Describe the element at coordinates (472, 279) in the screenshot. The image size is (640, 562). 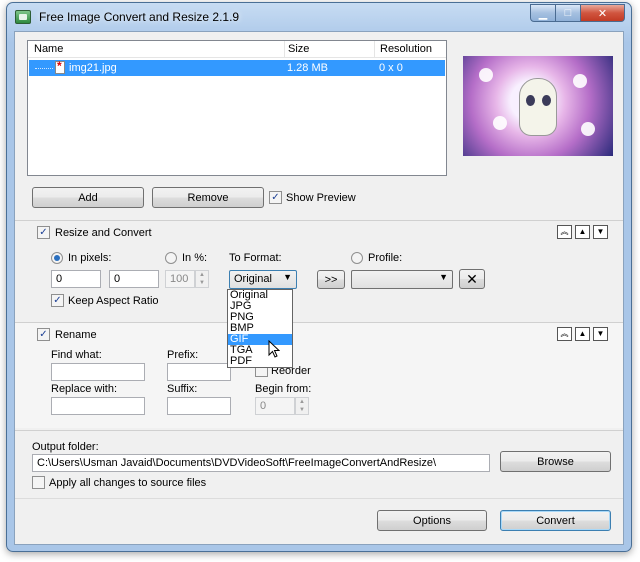
I see `delete-profile-button: ✕` at that location.